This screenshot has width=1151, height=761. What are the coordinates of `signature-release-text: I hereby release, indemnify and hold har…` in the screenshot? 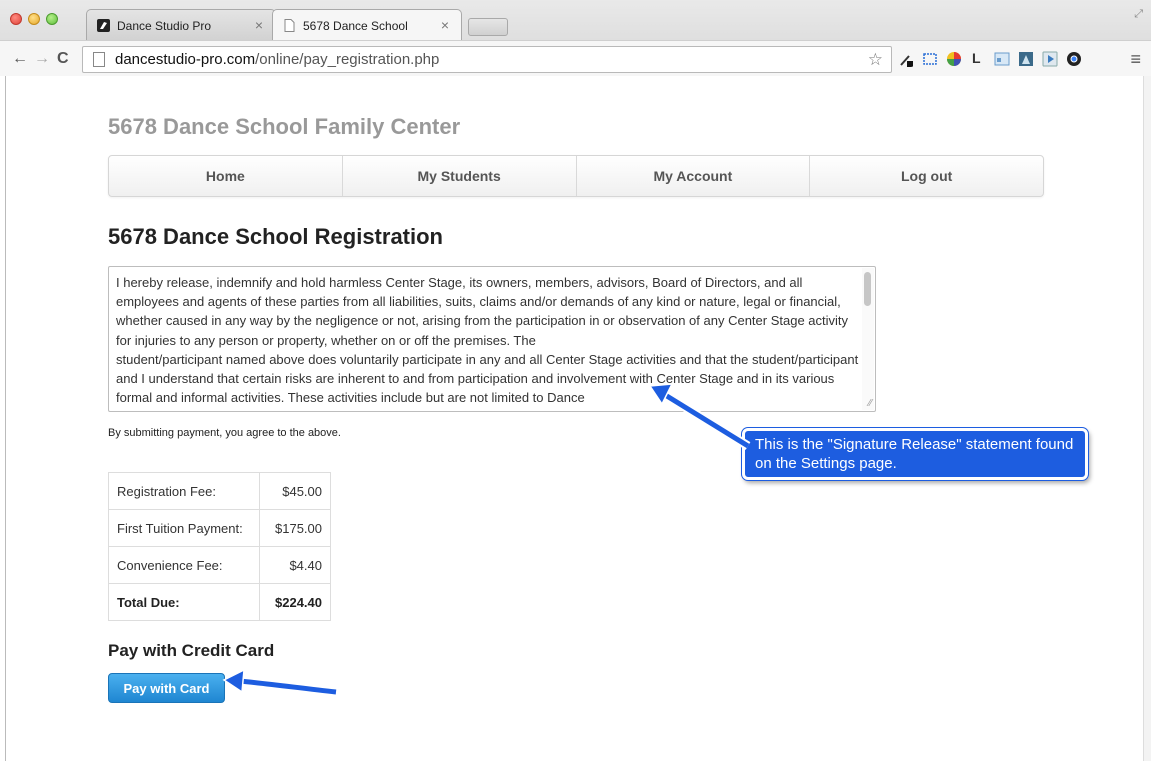 It's located at (487, 340).